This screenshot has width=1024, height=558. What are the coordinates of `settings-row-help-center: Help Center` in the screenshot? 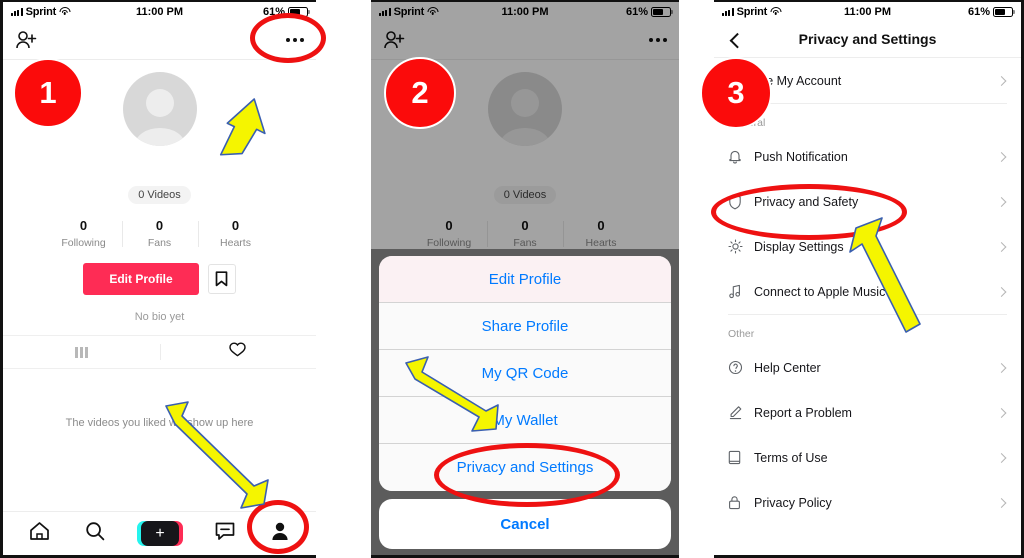 It's located at (867, 367).